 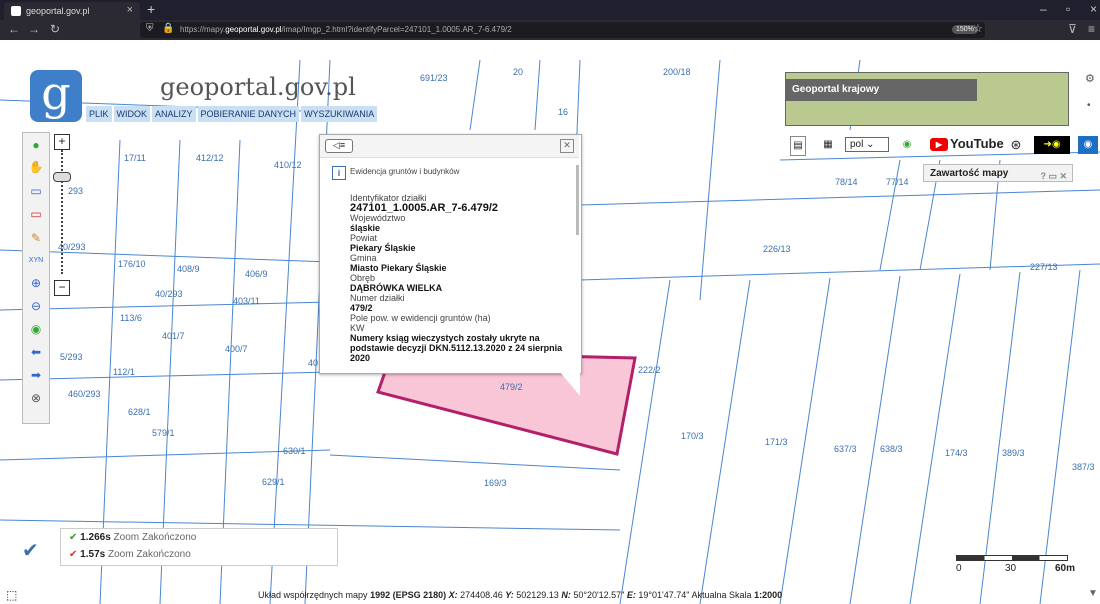 What do you see at coordinates (56, 96) in the screenshot?
I see `geoportal-logo: g` at bounding box center [56, 96].